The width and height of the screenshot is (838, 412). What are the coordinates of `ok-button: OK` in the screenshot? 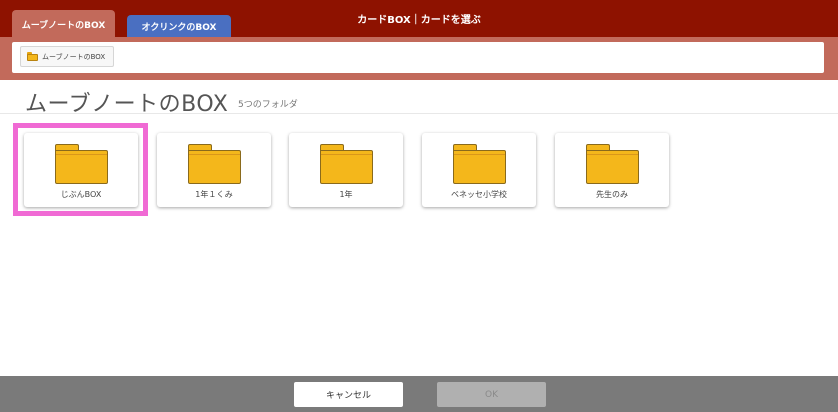 It's located at (491, 394).